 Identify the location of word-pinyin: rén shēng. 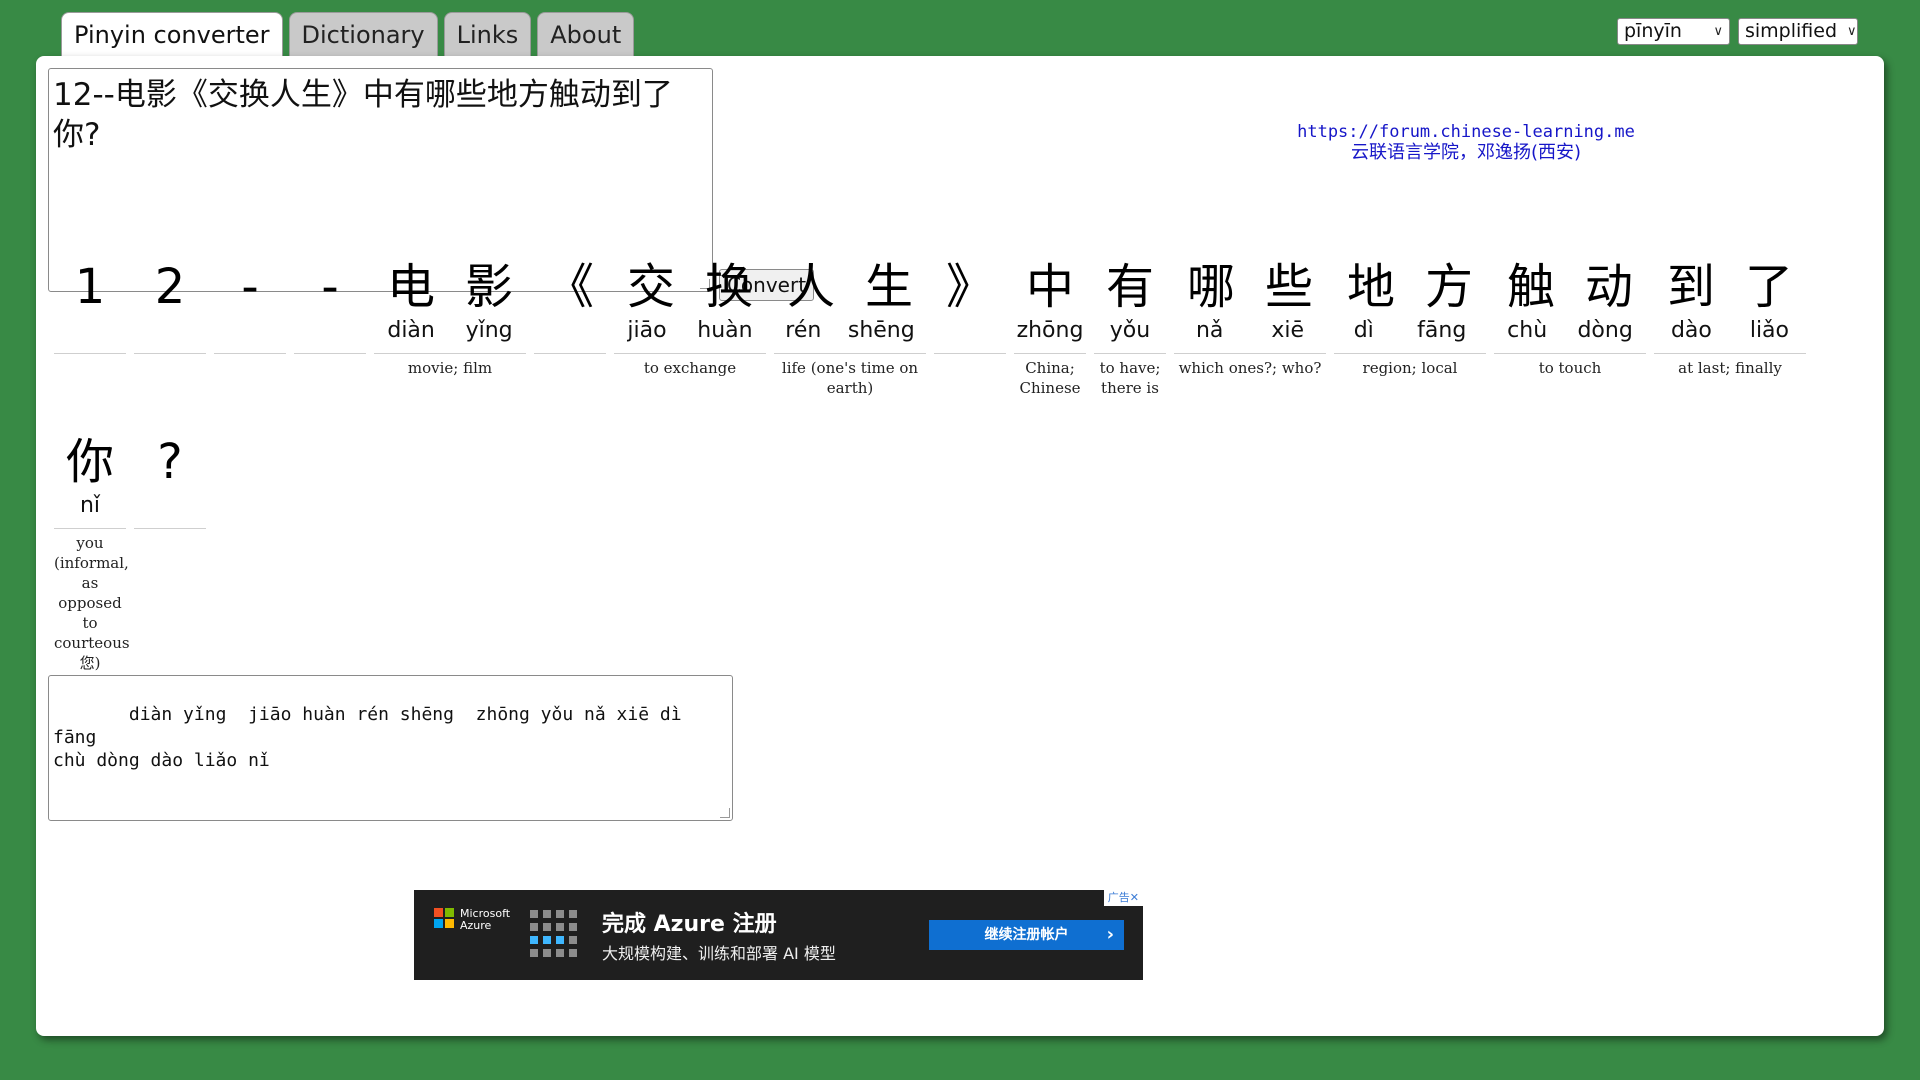
(850, 328).